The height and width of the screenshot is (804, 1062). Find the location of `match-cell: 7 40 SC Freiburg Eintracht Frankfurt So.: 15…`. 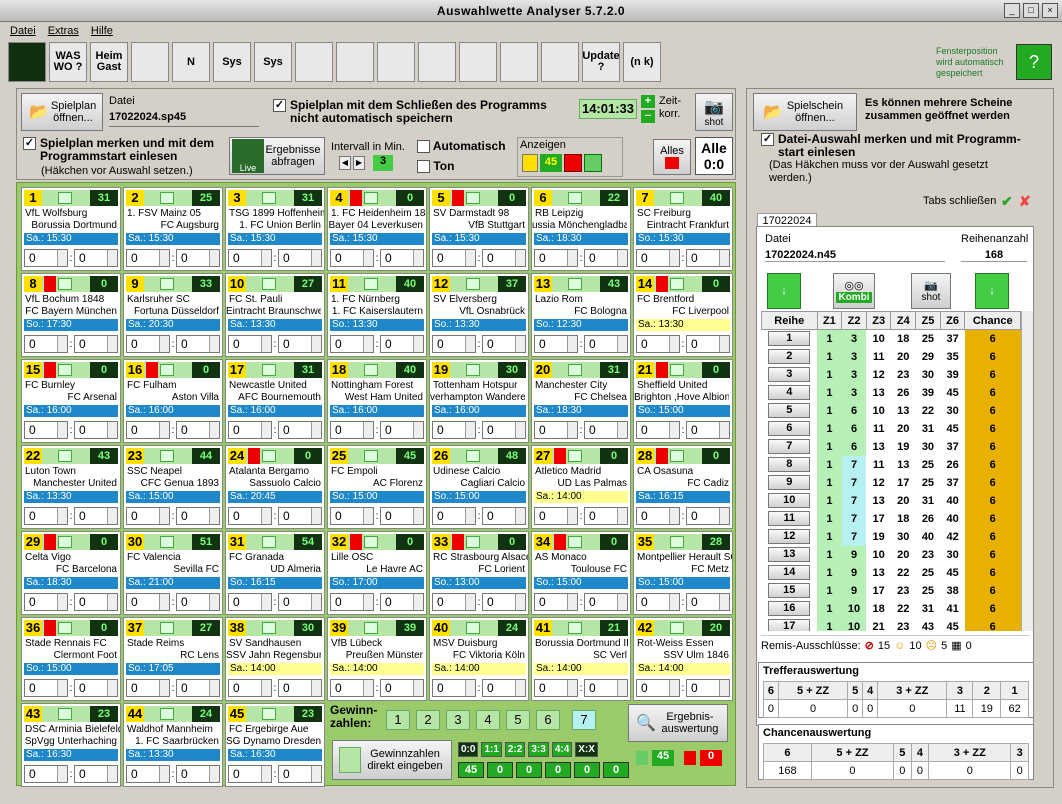

match-cell: 7 40 SC Freiburg Eintracht Frankfurt So.: 15… is located at coordinates (683, 229).